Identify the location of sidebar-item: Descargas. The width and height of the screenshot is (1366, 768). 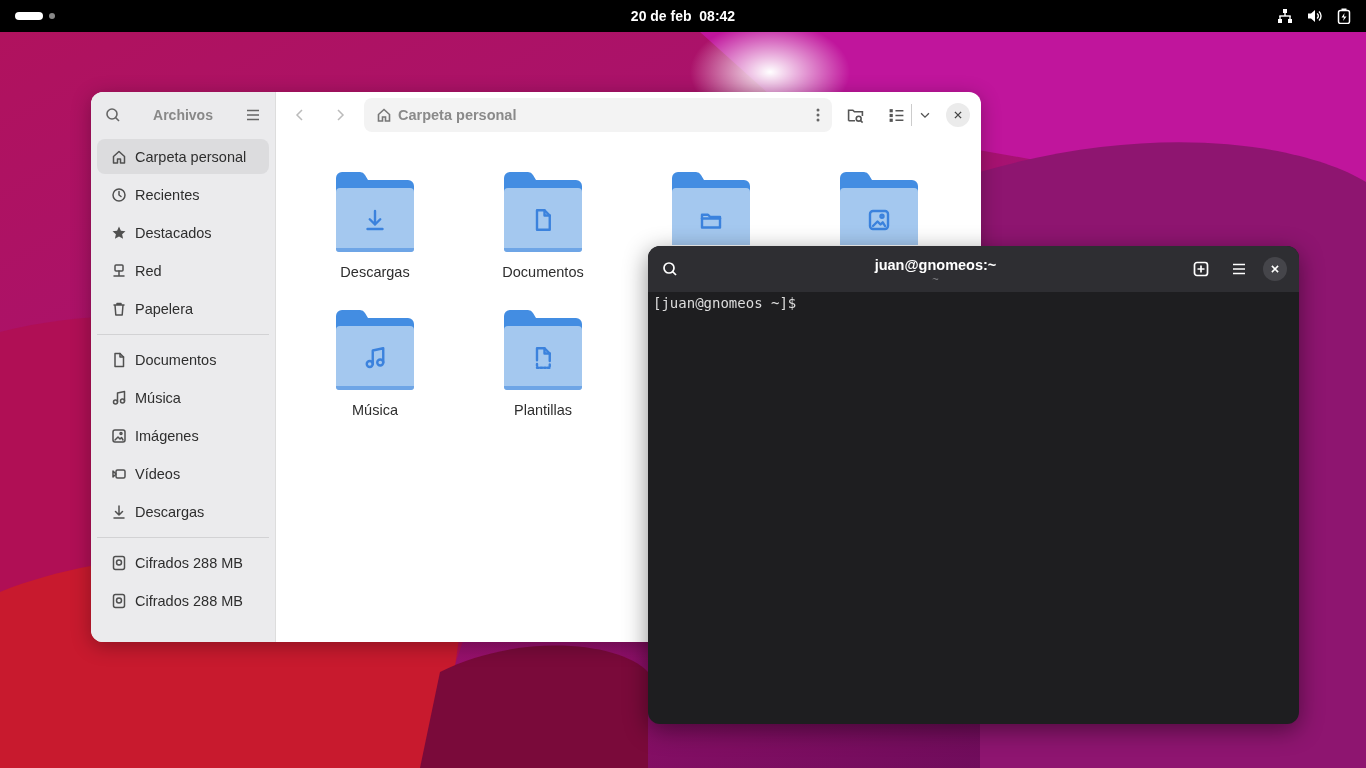
(183, 512).